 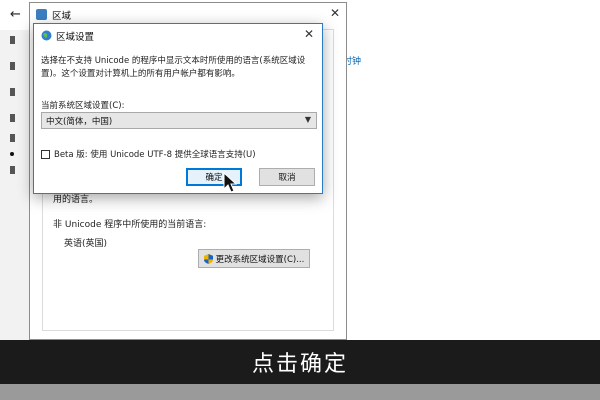 I want to click on dialog-titlebar: 区域设置 ✕, so click(x=178, y=36).